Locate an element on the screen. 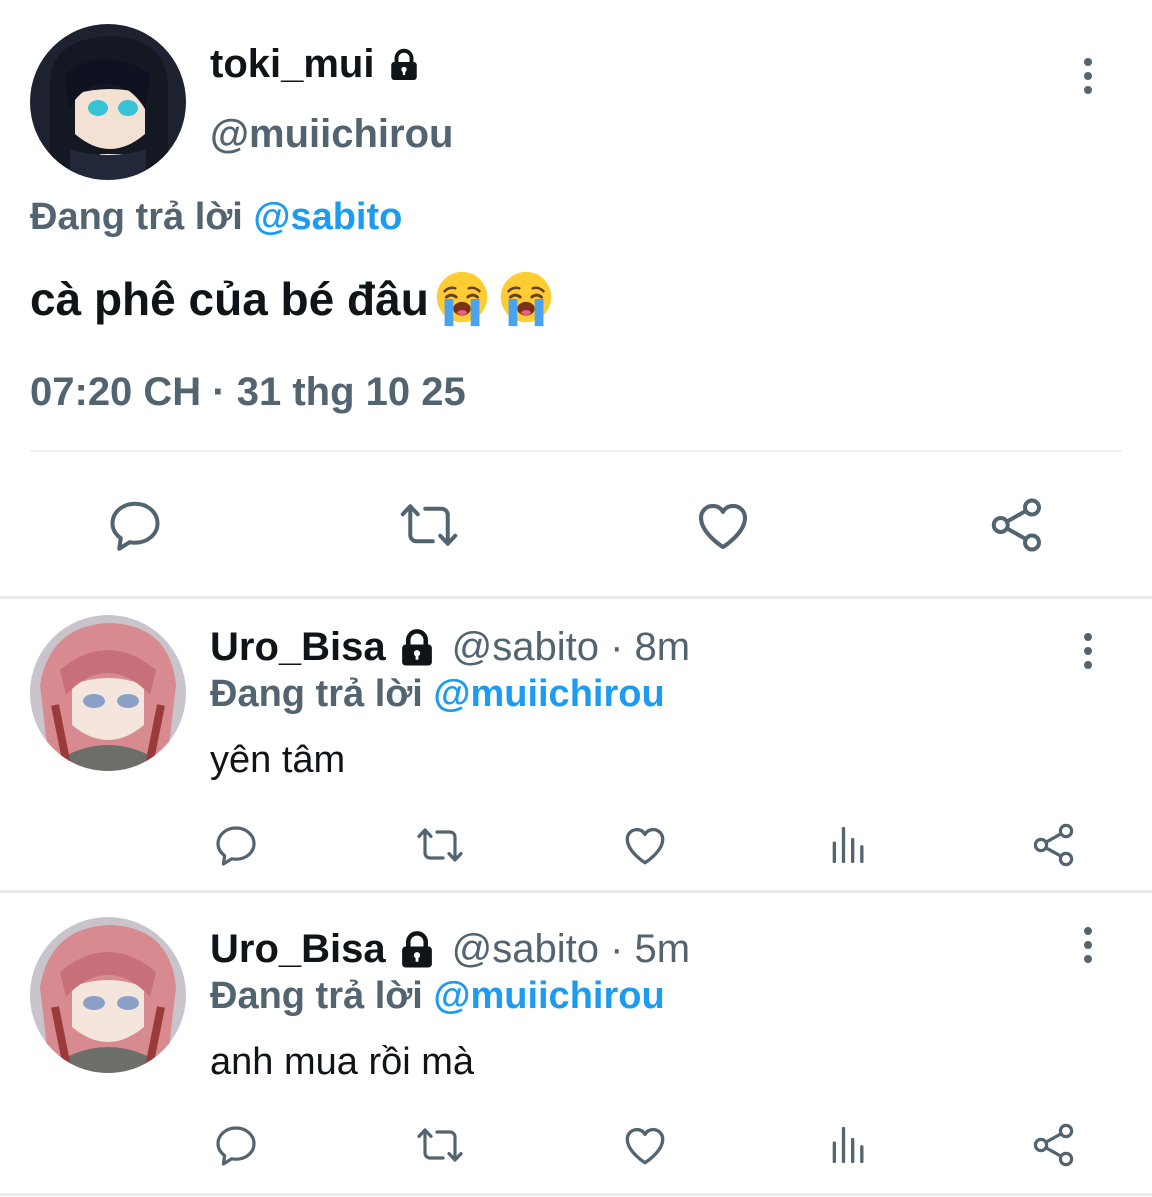  tweet-text: cà phê của bé đâu is located at coordinates (293, 299).